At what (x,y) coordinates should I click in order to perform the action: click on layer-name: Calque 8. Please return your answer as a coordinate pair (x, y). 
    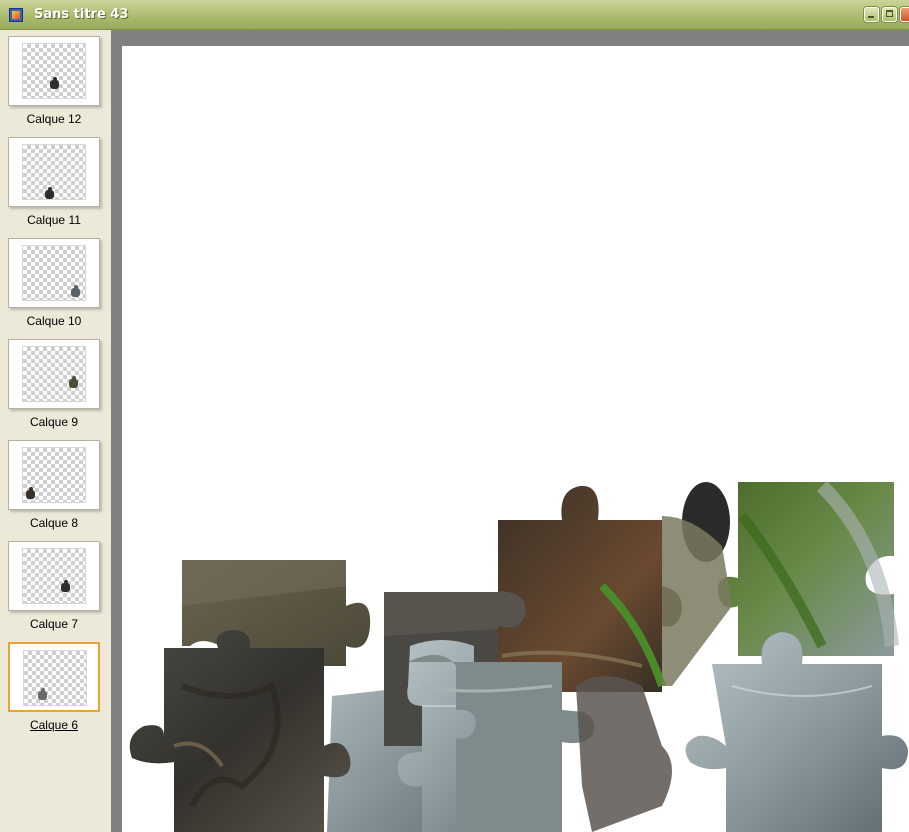
    Looking at the image, I should click on (54, 523).